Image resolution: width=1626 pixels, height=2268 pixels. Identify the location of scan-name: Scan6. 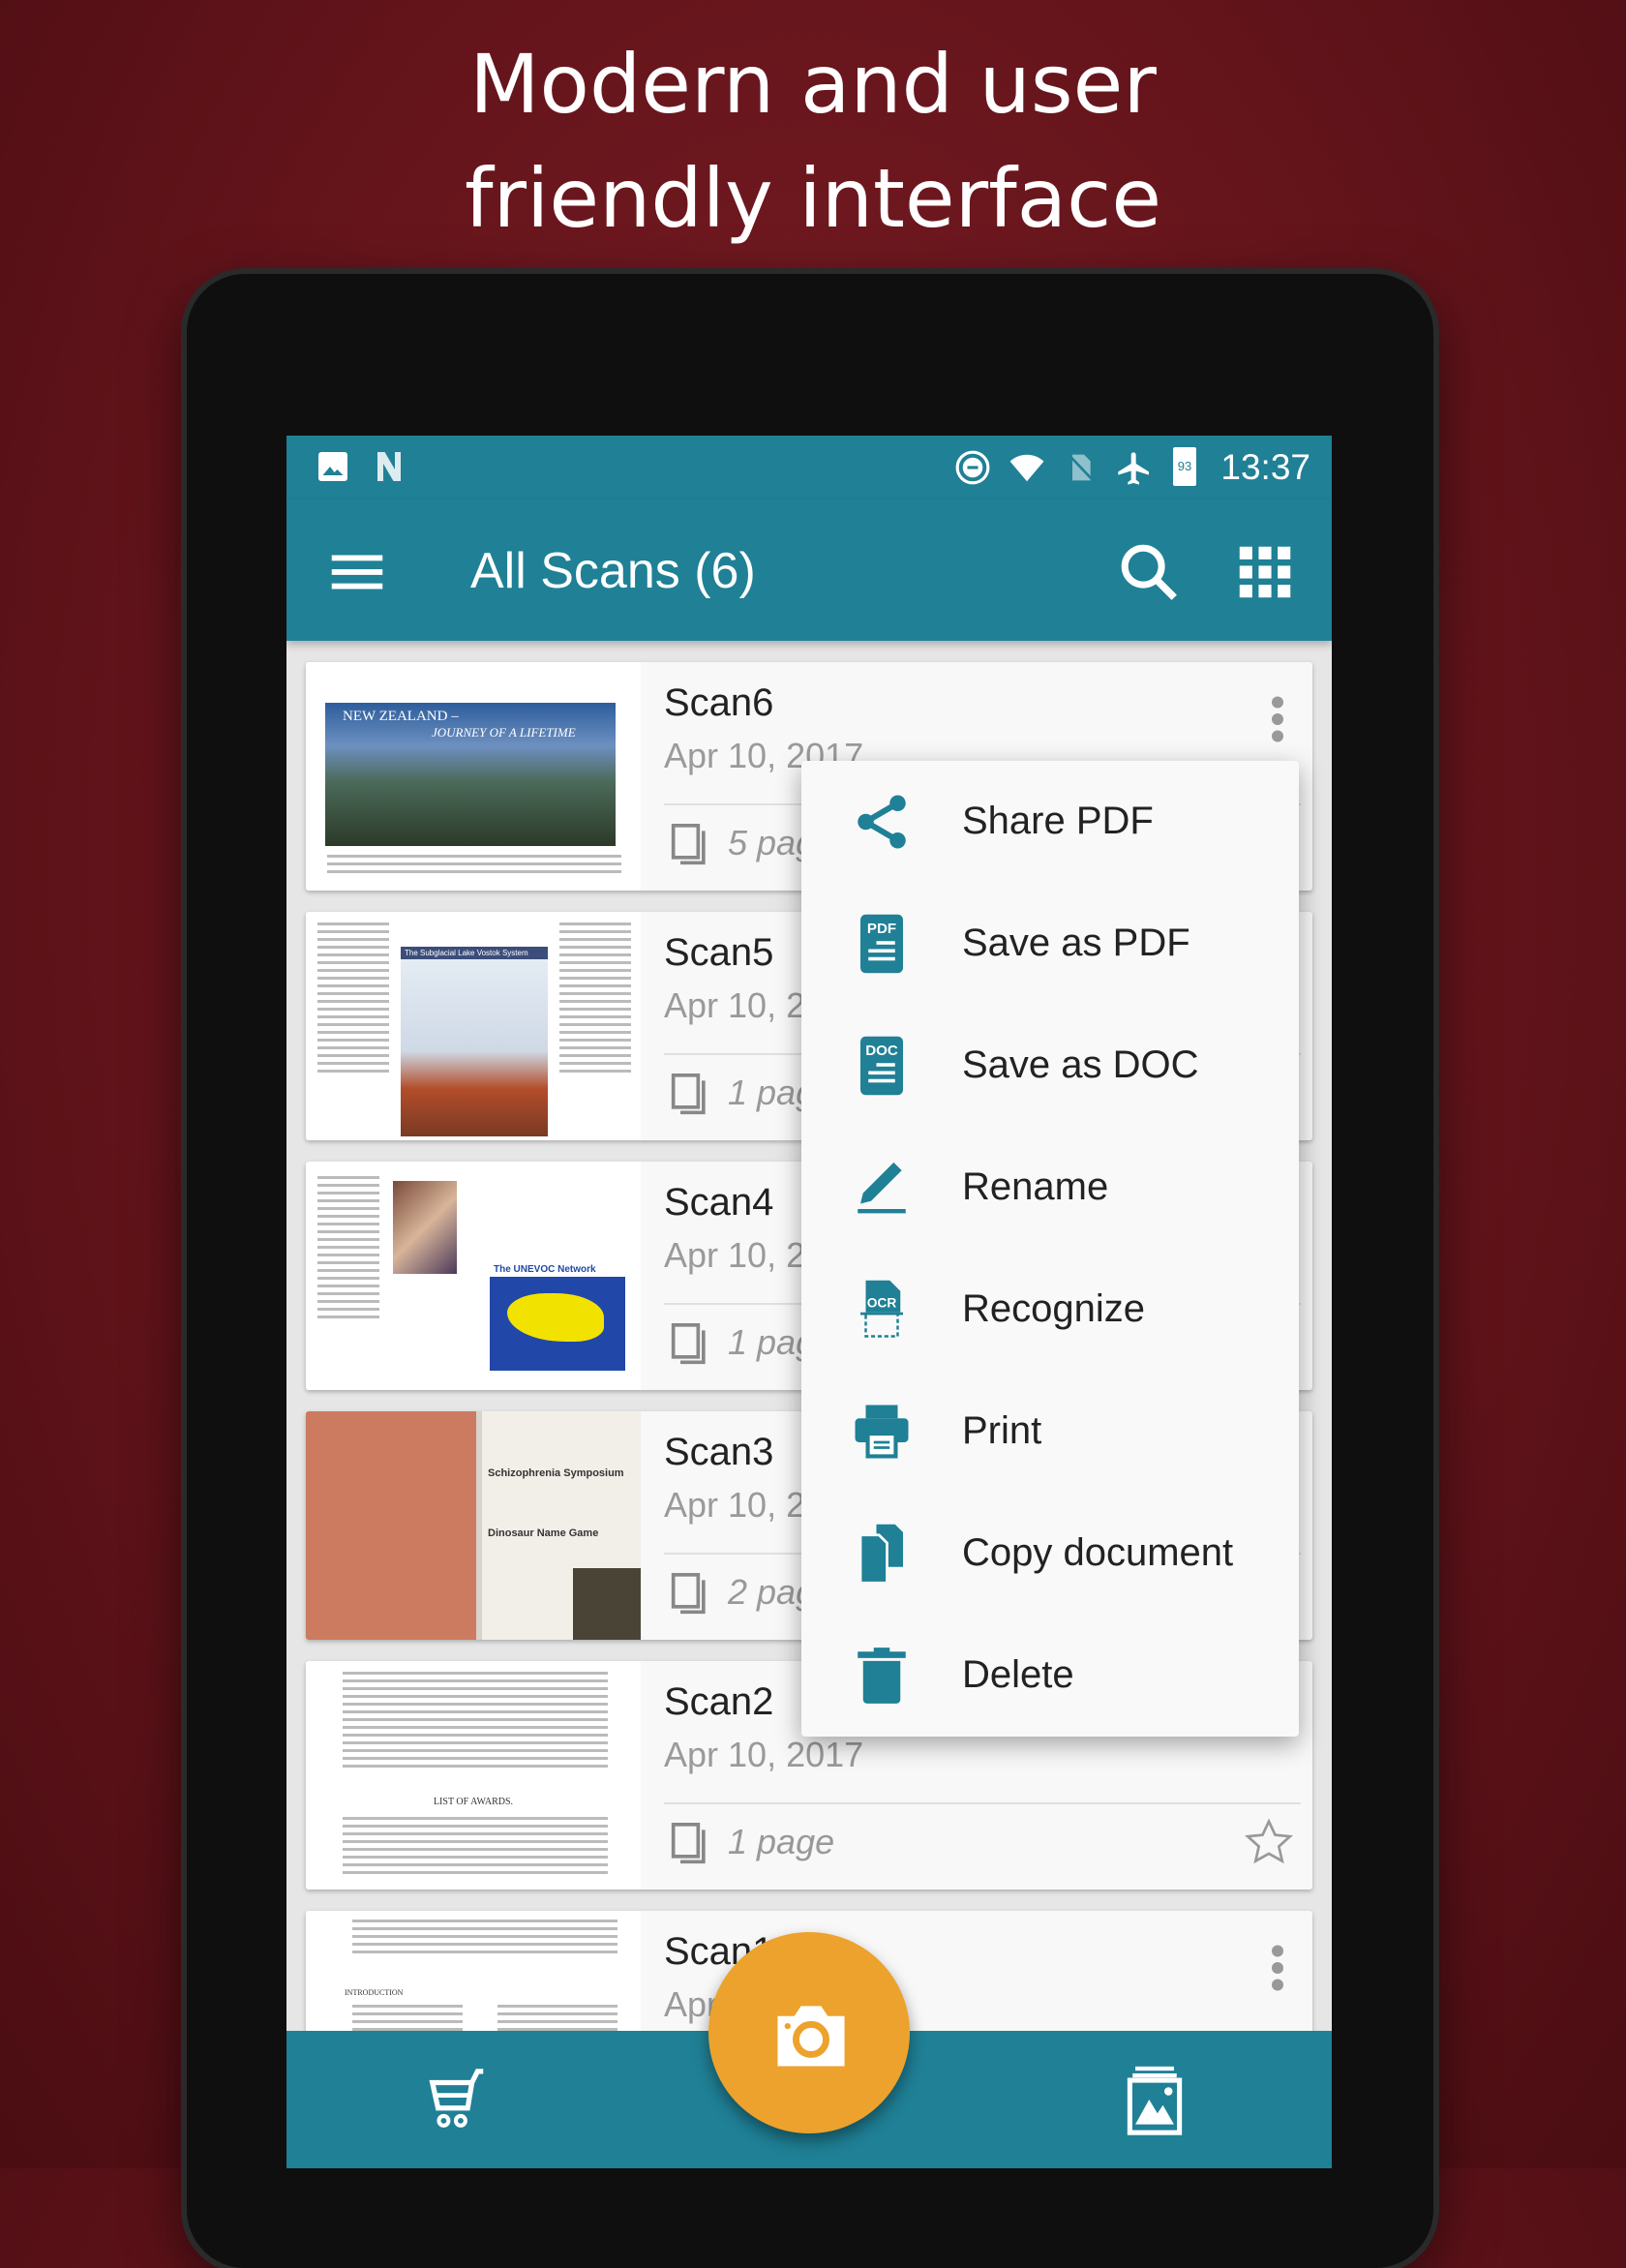
(719, 702).